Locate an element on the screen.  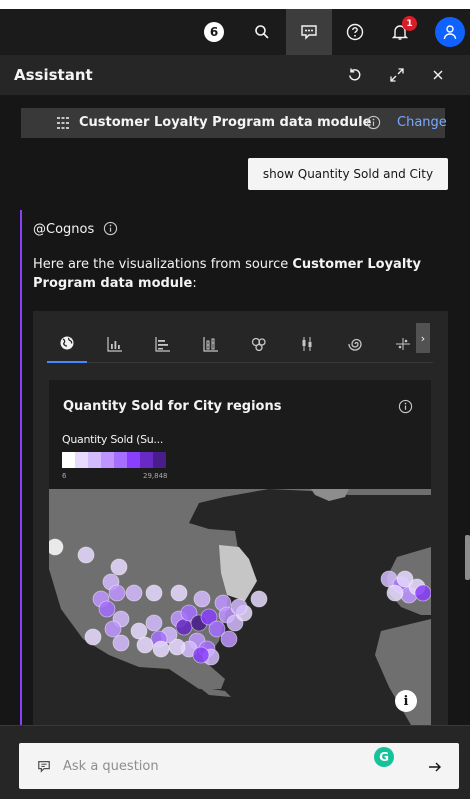
counter-badge: 6 is located at coordinates (214, 32).